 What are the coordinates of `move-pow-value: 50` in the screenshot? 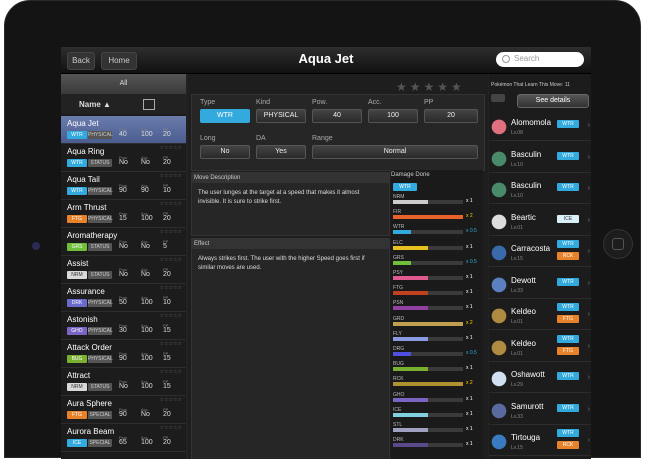 It's located at (123, 302).